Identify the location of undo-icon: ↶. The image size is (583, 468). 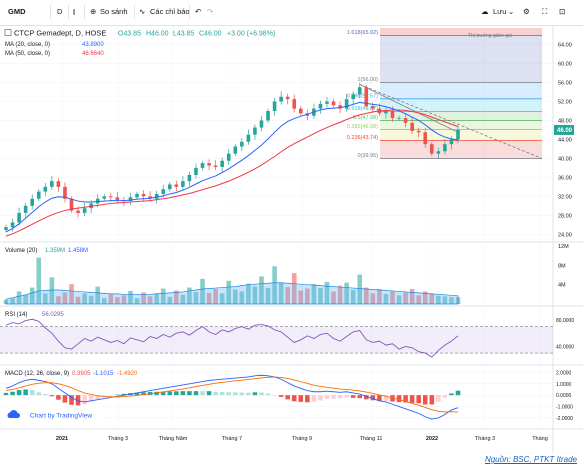
(198, 11).